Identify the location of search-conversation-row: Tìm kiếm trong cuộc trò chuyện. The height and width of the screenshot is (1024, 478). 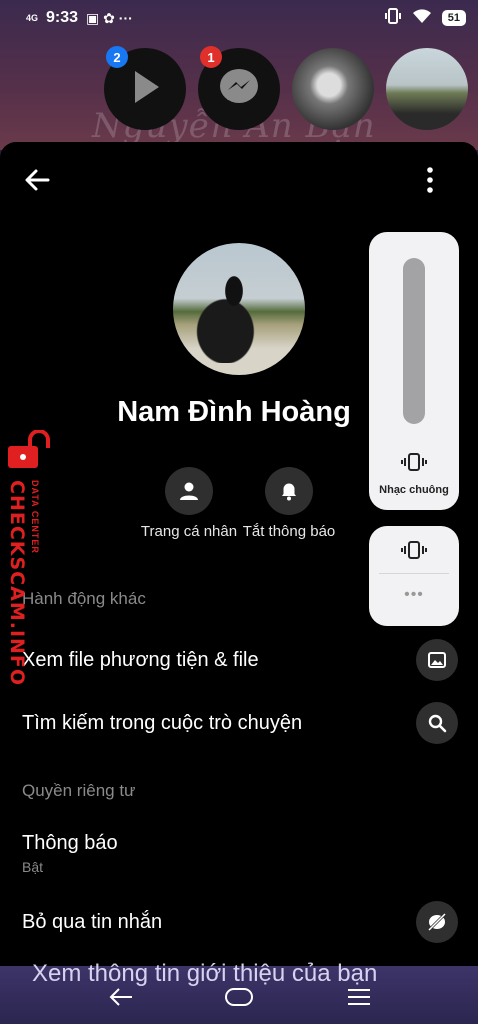
(240, 723).